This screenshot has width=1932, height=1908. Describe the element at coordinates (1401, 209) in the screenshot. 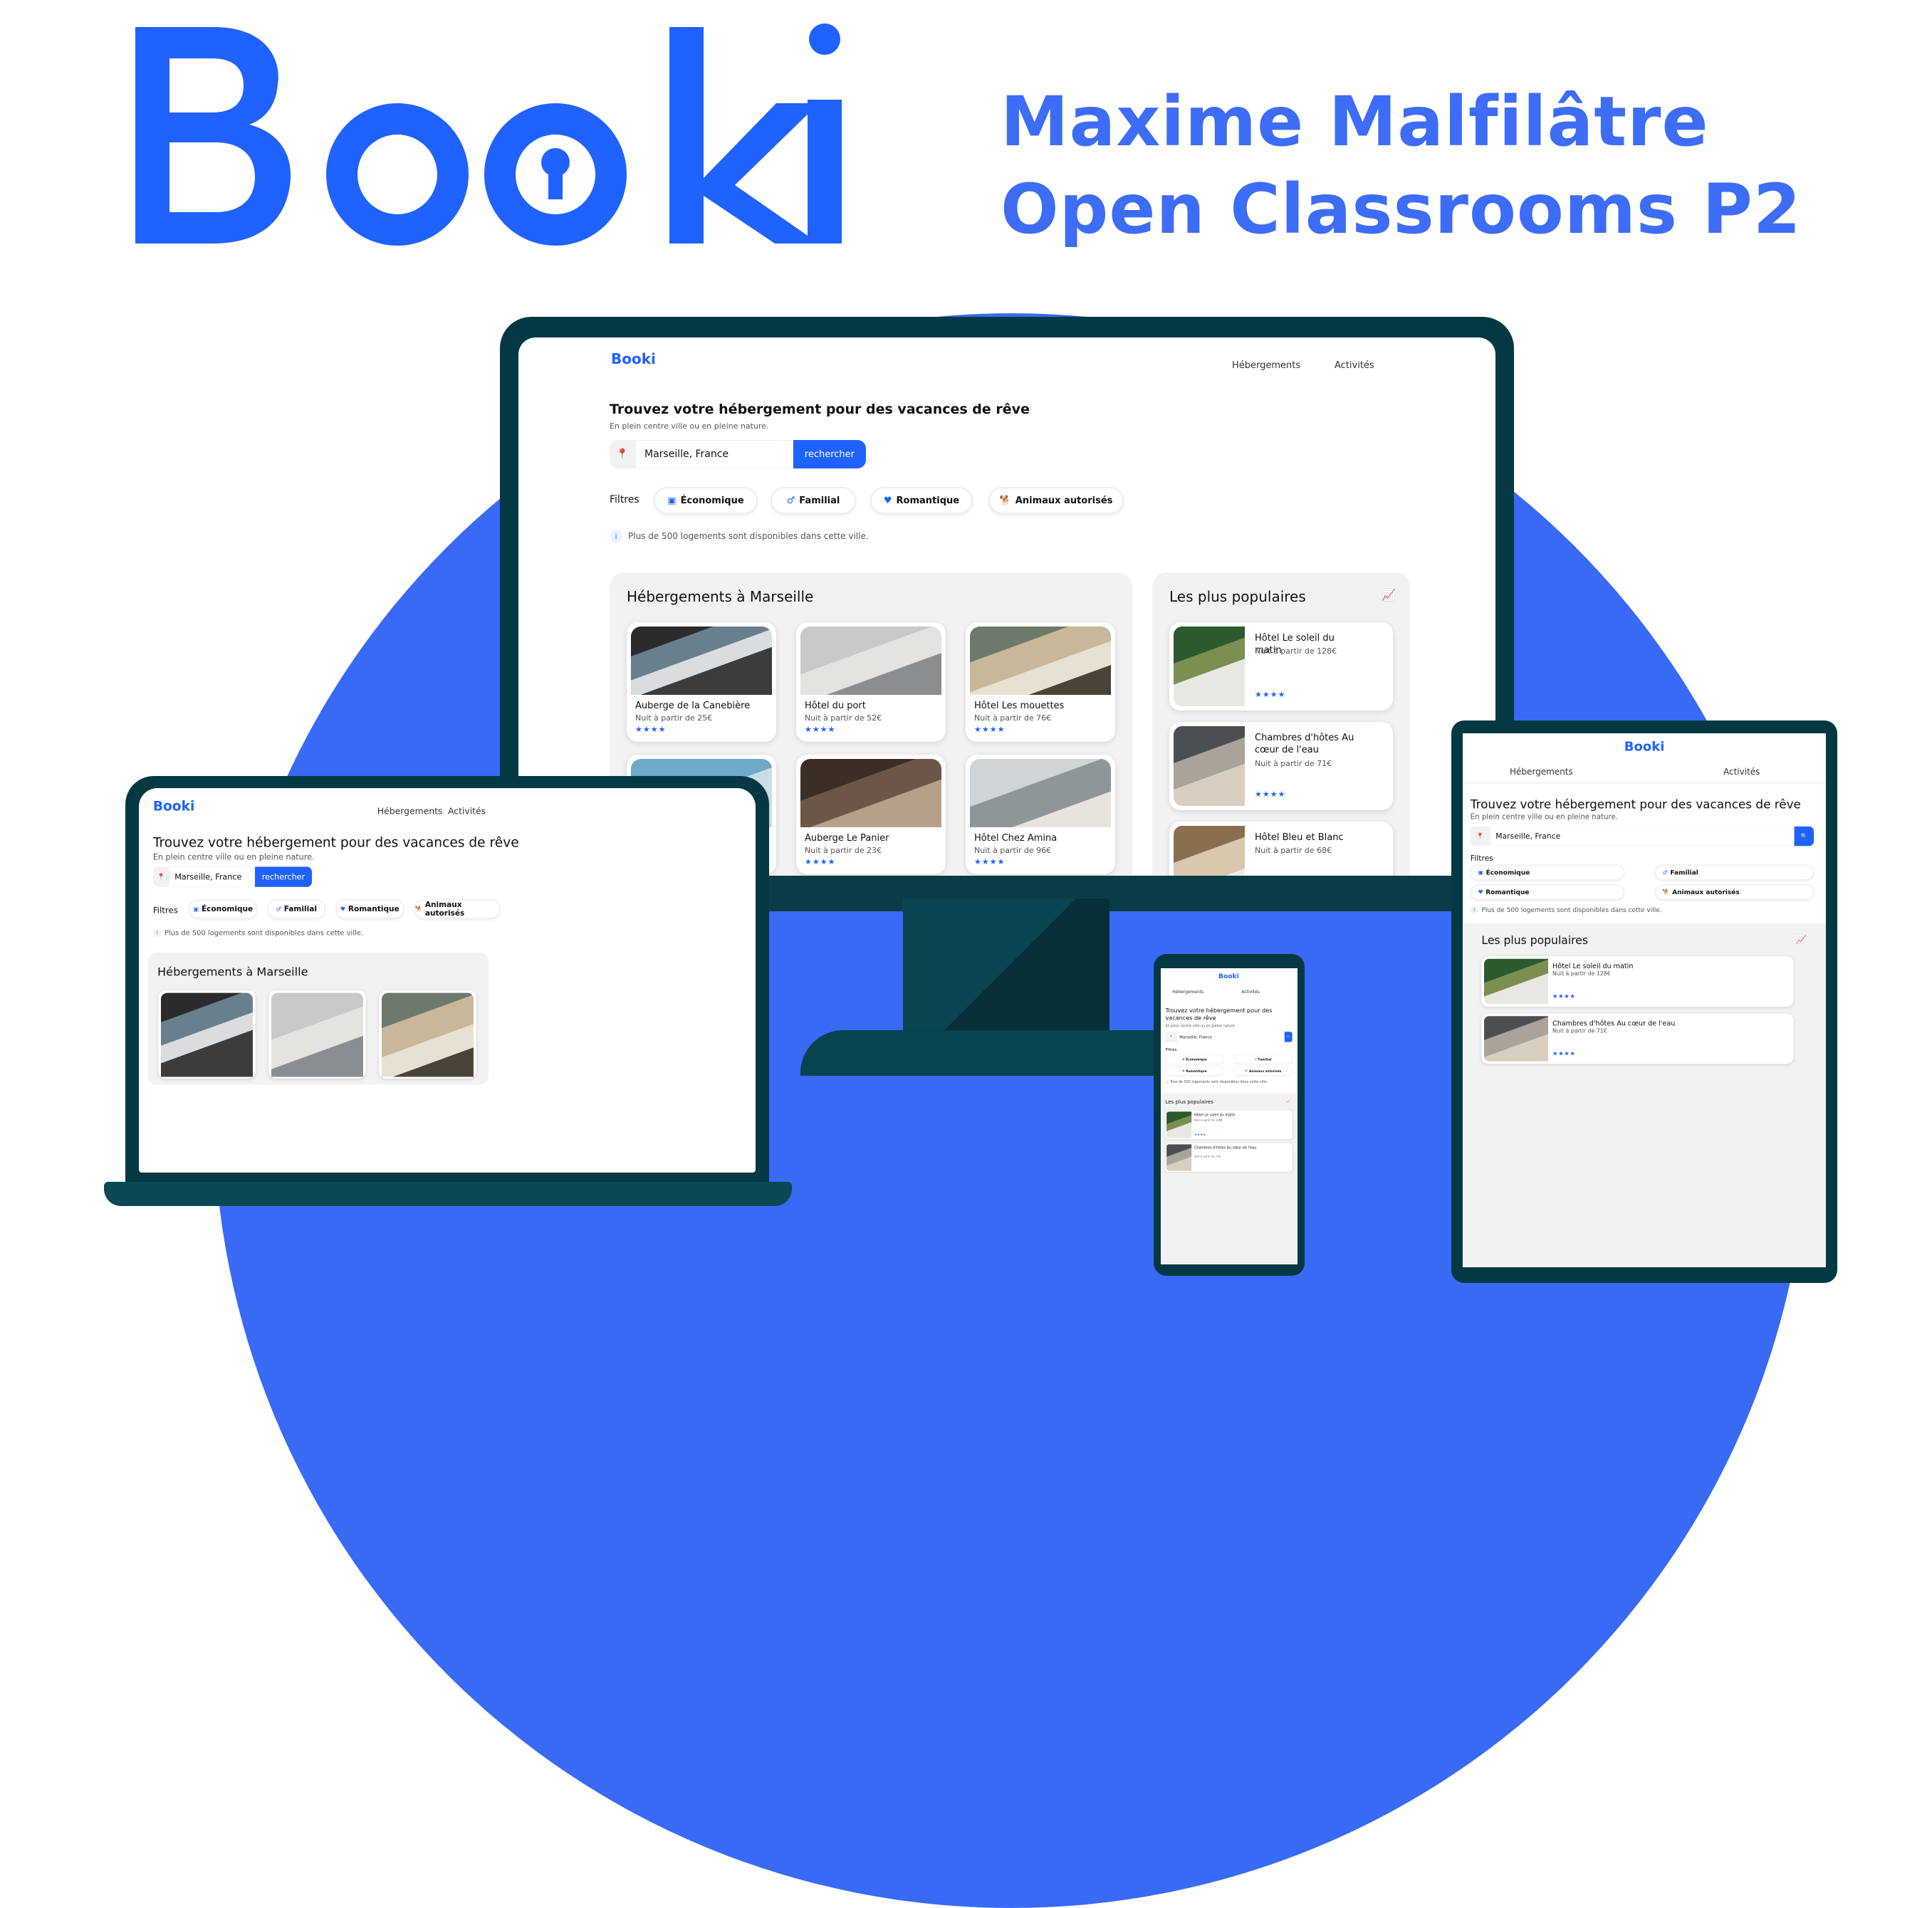

I see `course-label: Open Classrooms P2` at that location.